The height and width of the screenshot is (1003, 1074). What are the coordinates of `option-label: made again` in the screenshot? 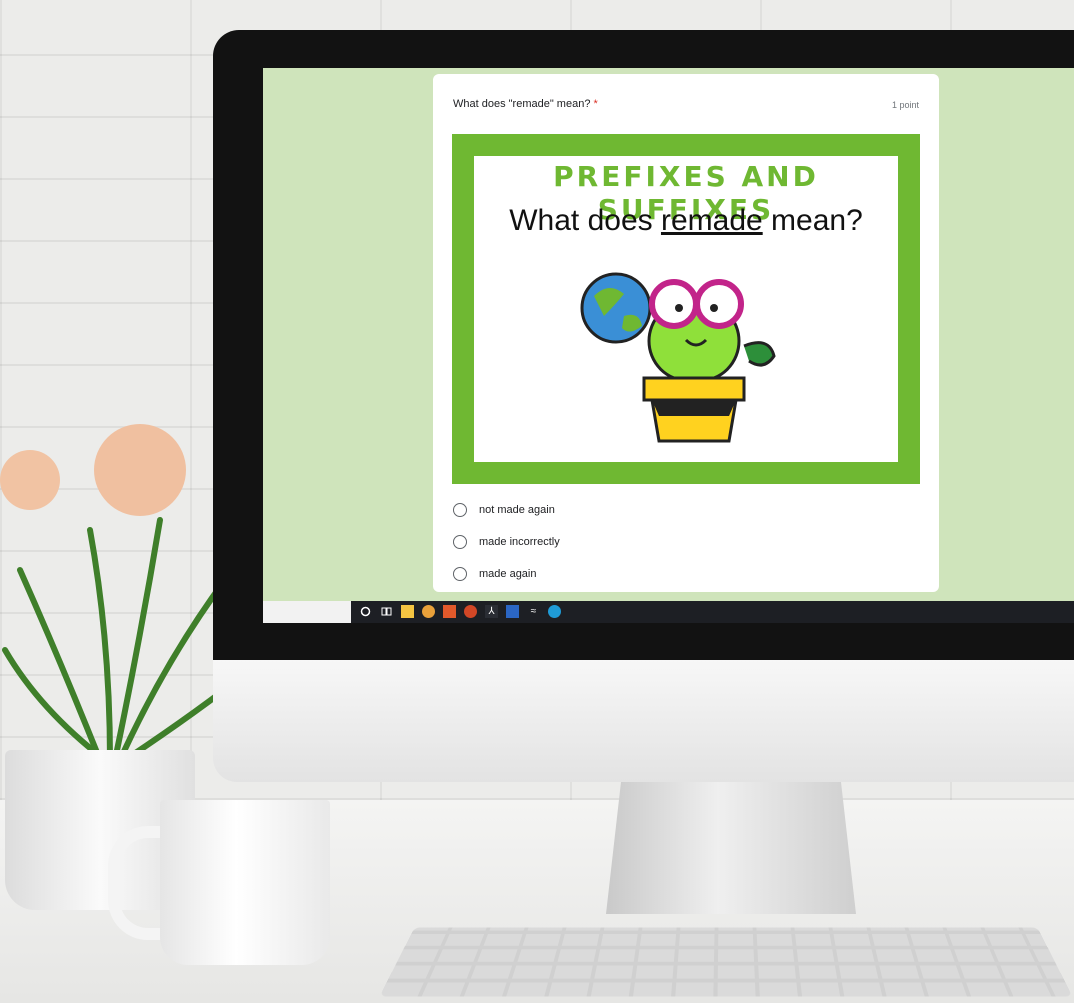 It's located at (508, 574).